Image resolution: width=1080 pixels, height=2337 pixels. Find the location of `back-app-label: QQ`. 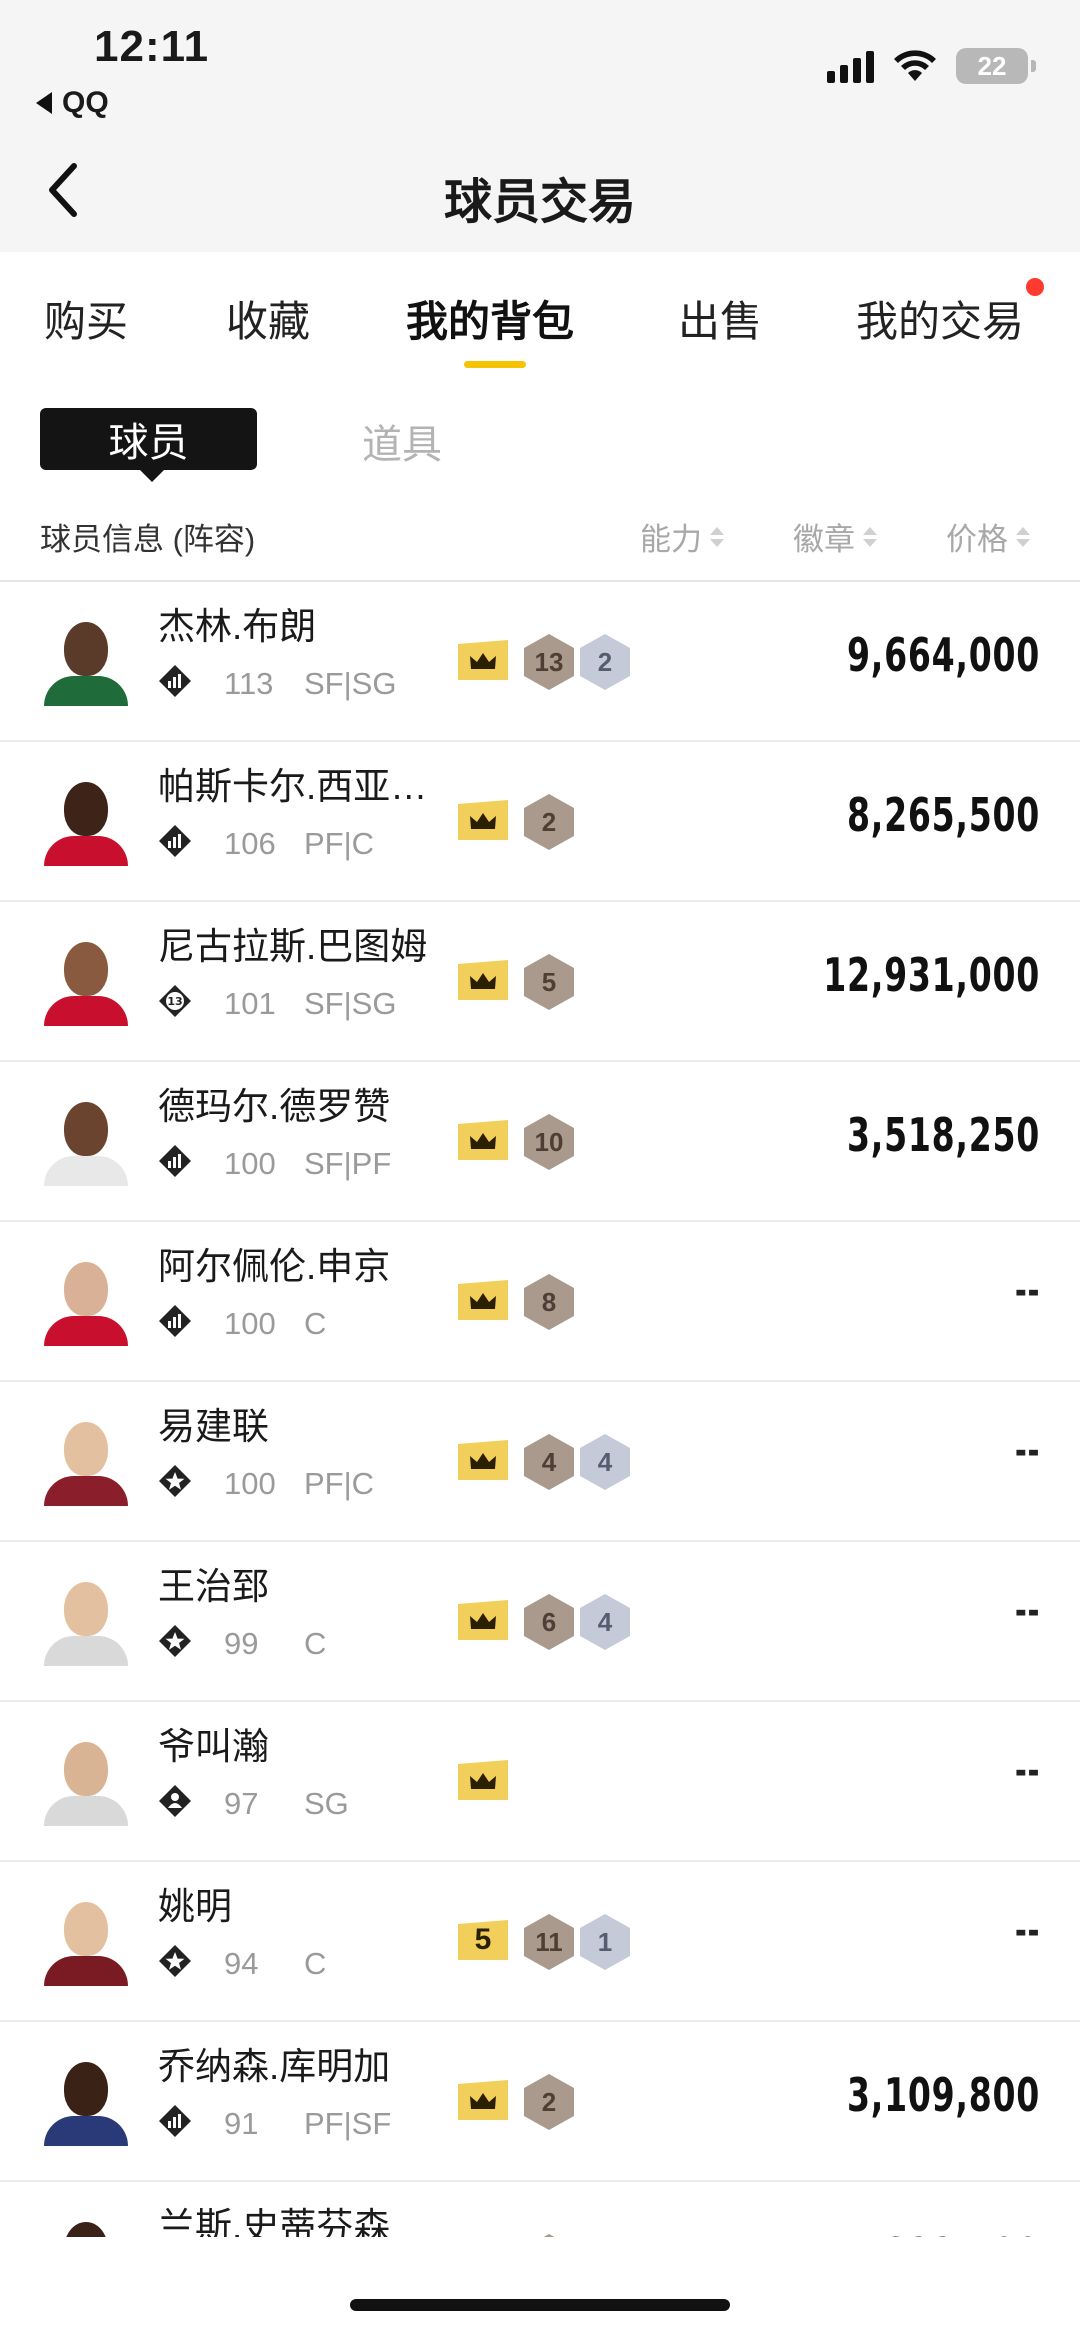

back-app-label: QQ is located at coordinates (85, 102).